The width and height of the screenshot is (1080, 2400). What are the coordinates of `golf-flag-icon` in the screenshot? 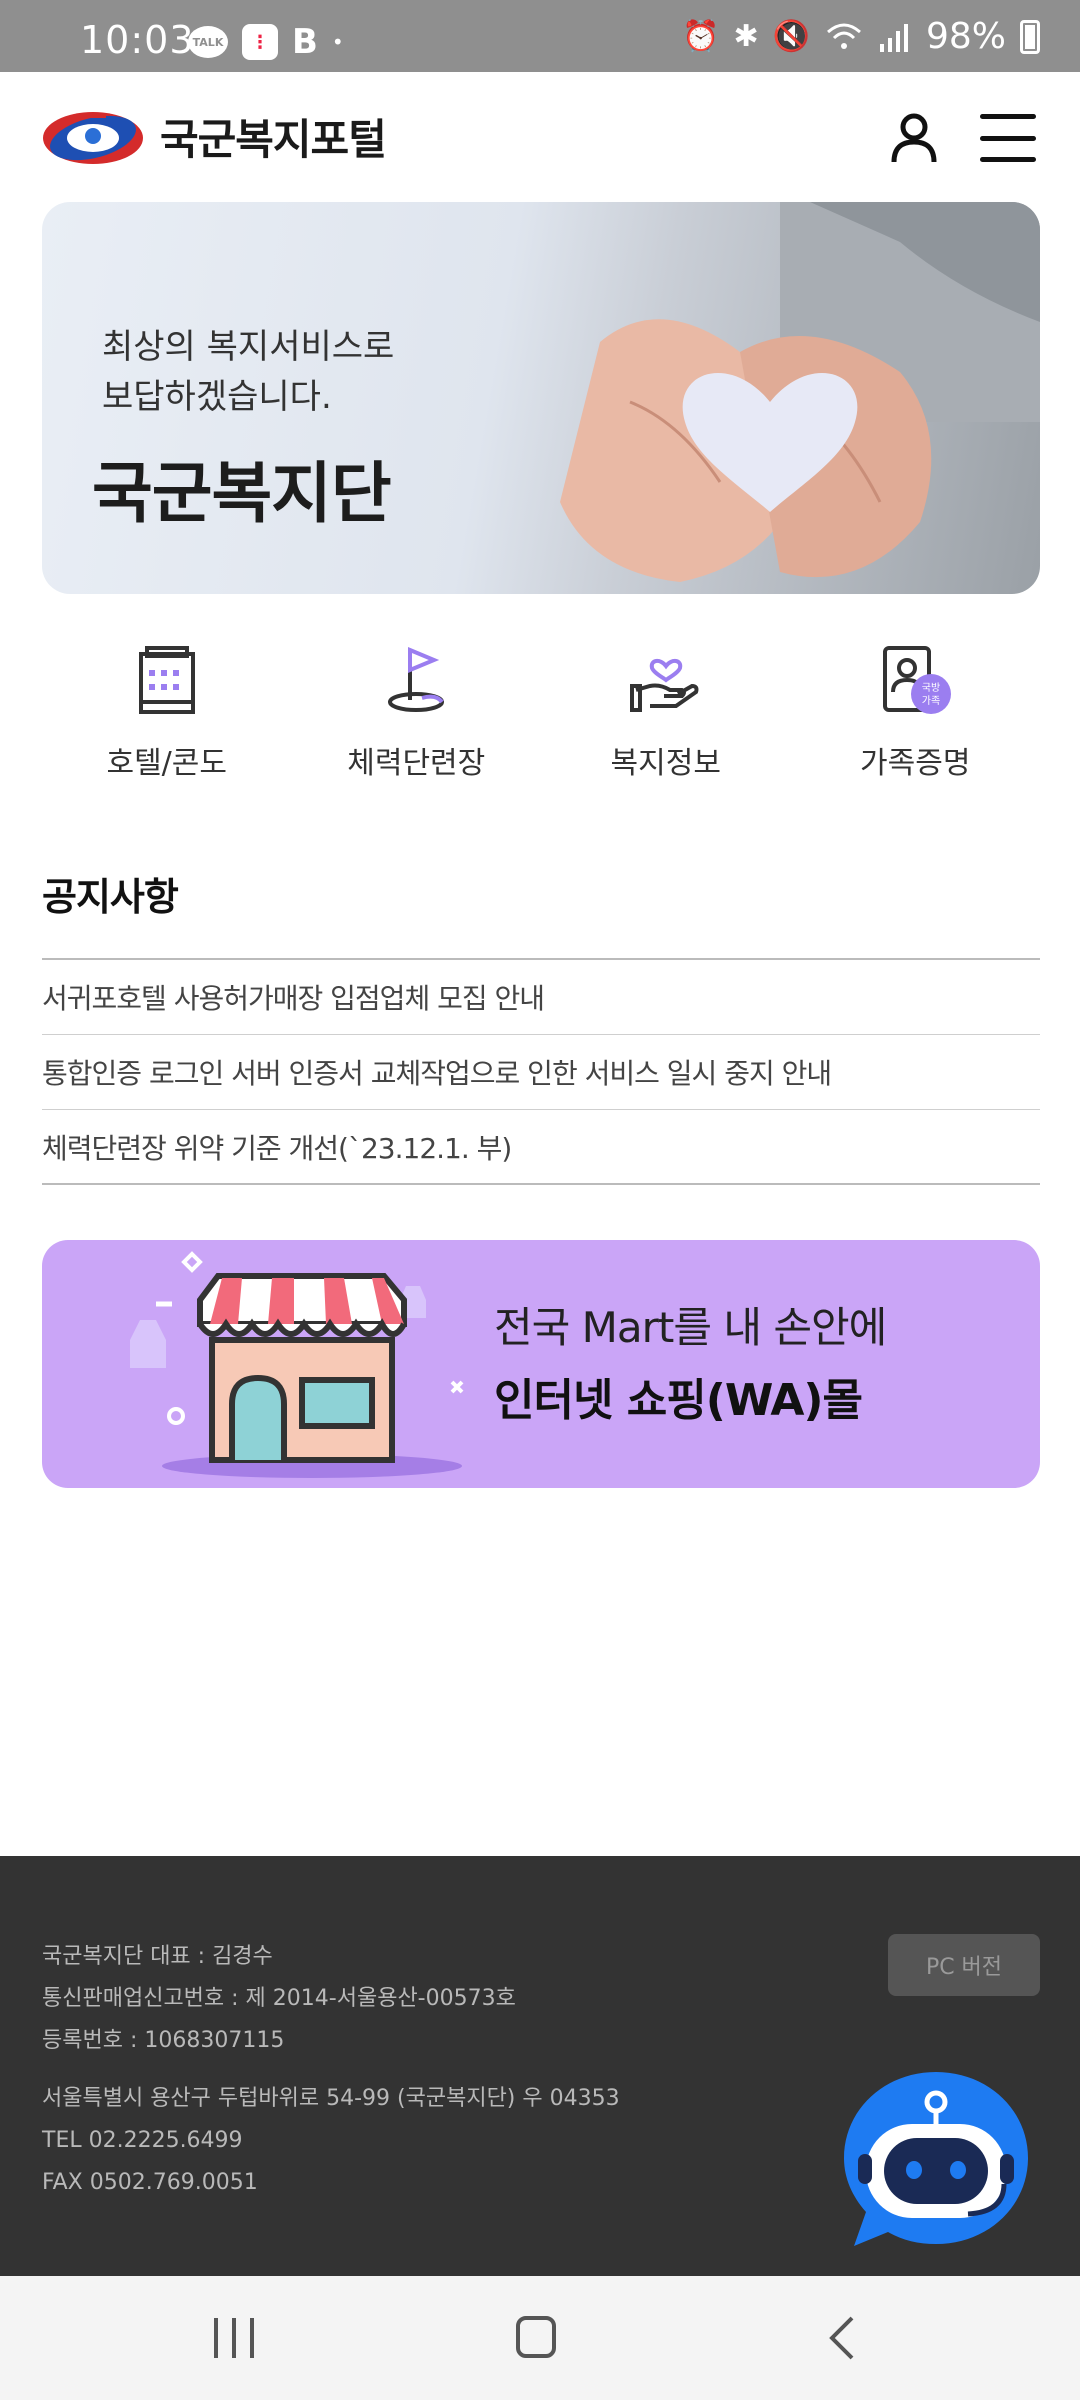 It's located at (416, 679).